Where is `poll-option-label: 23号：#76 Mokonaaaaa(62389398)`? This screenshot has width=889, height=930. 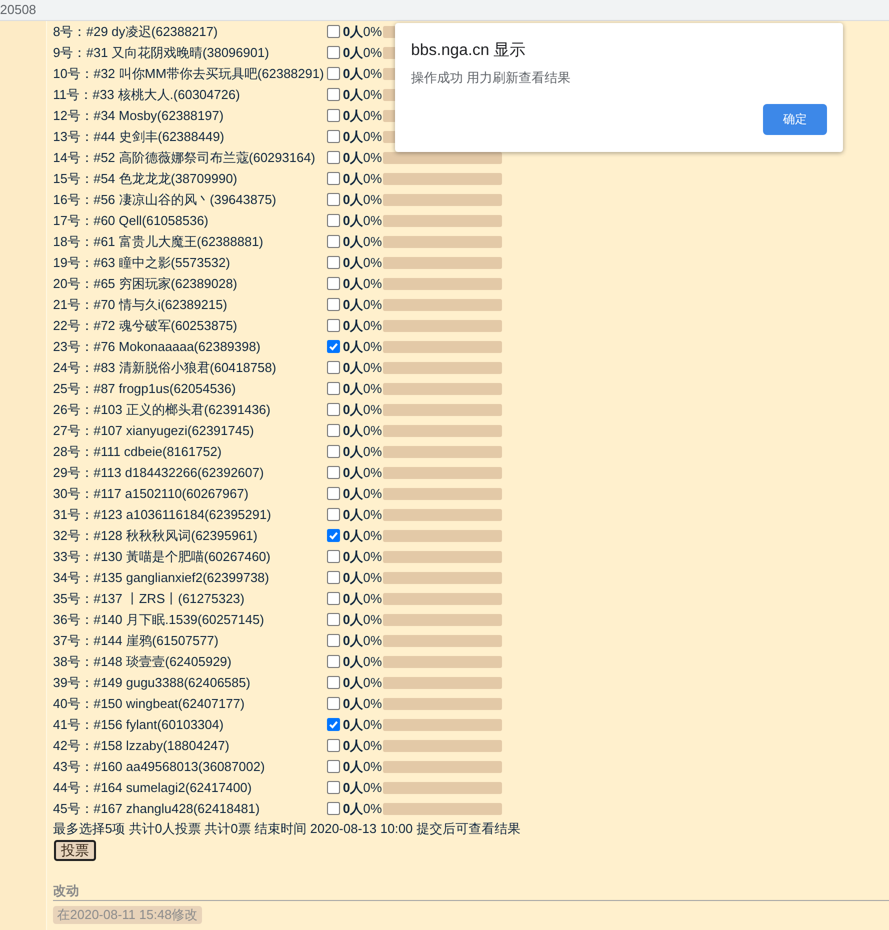
poll-option-label: 23号：#76 Mokonaaaaa(62389398) is located at coordinates (157, 346).